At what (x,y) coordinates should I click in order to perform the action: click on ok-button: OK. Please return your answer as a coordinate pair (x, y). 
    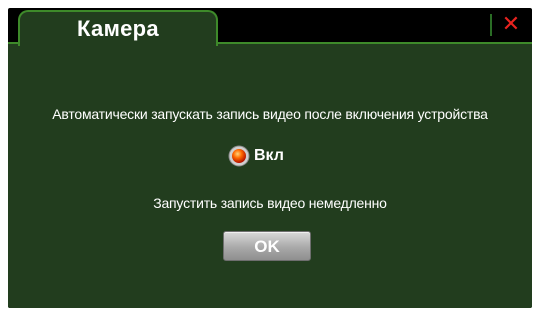
    Looking at the image, I should click on (267, 246).